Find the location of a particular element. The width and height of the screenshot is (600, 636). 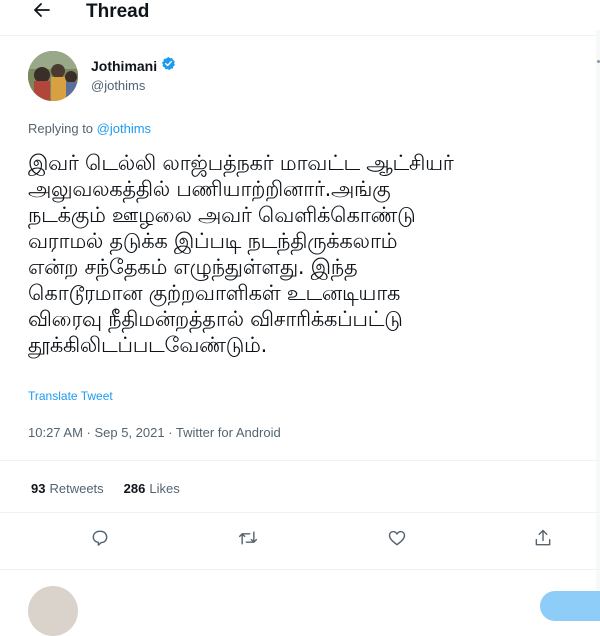

share-button is located at coordinates (543, 540).